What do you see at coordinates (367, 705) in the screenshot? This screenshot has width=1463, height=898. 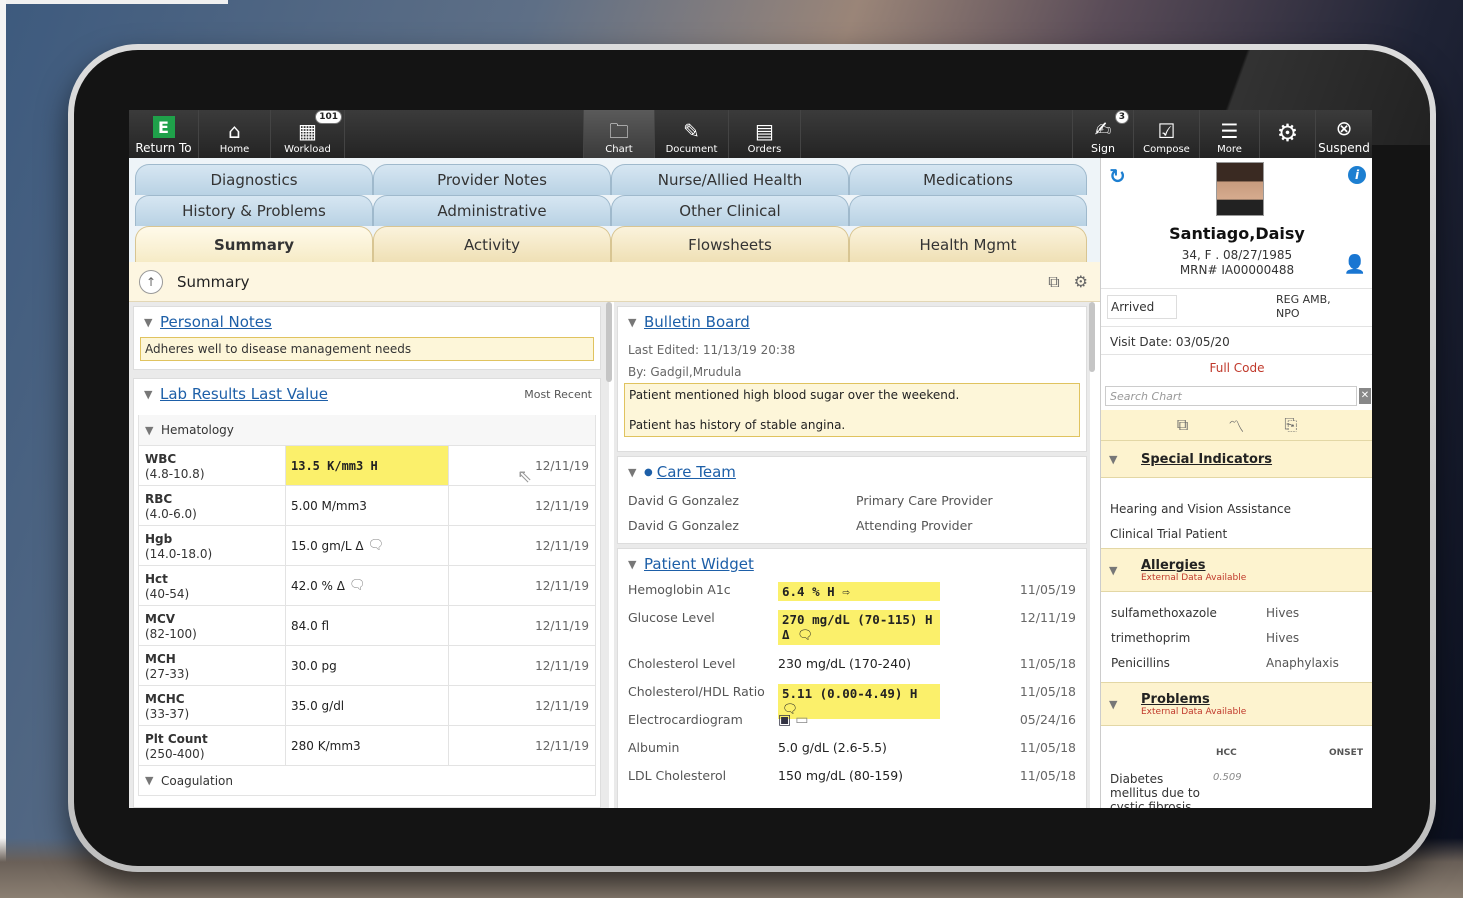 I see `lab-row: MCHC (33-37) 35.0 g/dl 12/11/19` at bounding box center [367, 705].